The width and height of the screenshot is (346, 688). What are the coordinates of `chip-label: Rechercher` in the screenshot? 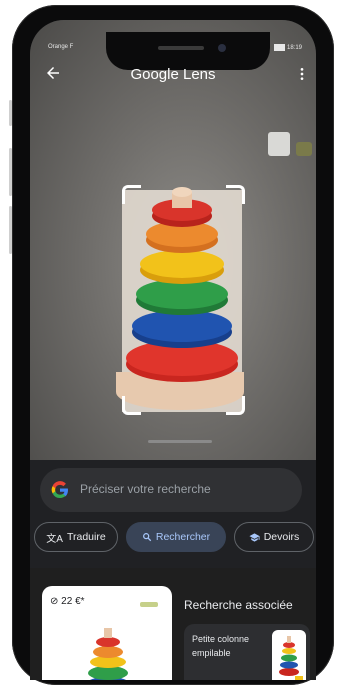 It's located at (183, 537).